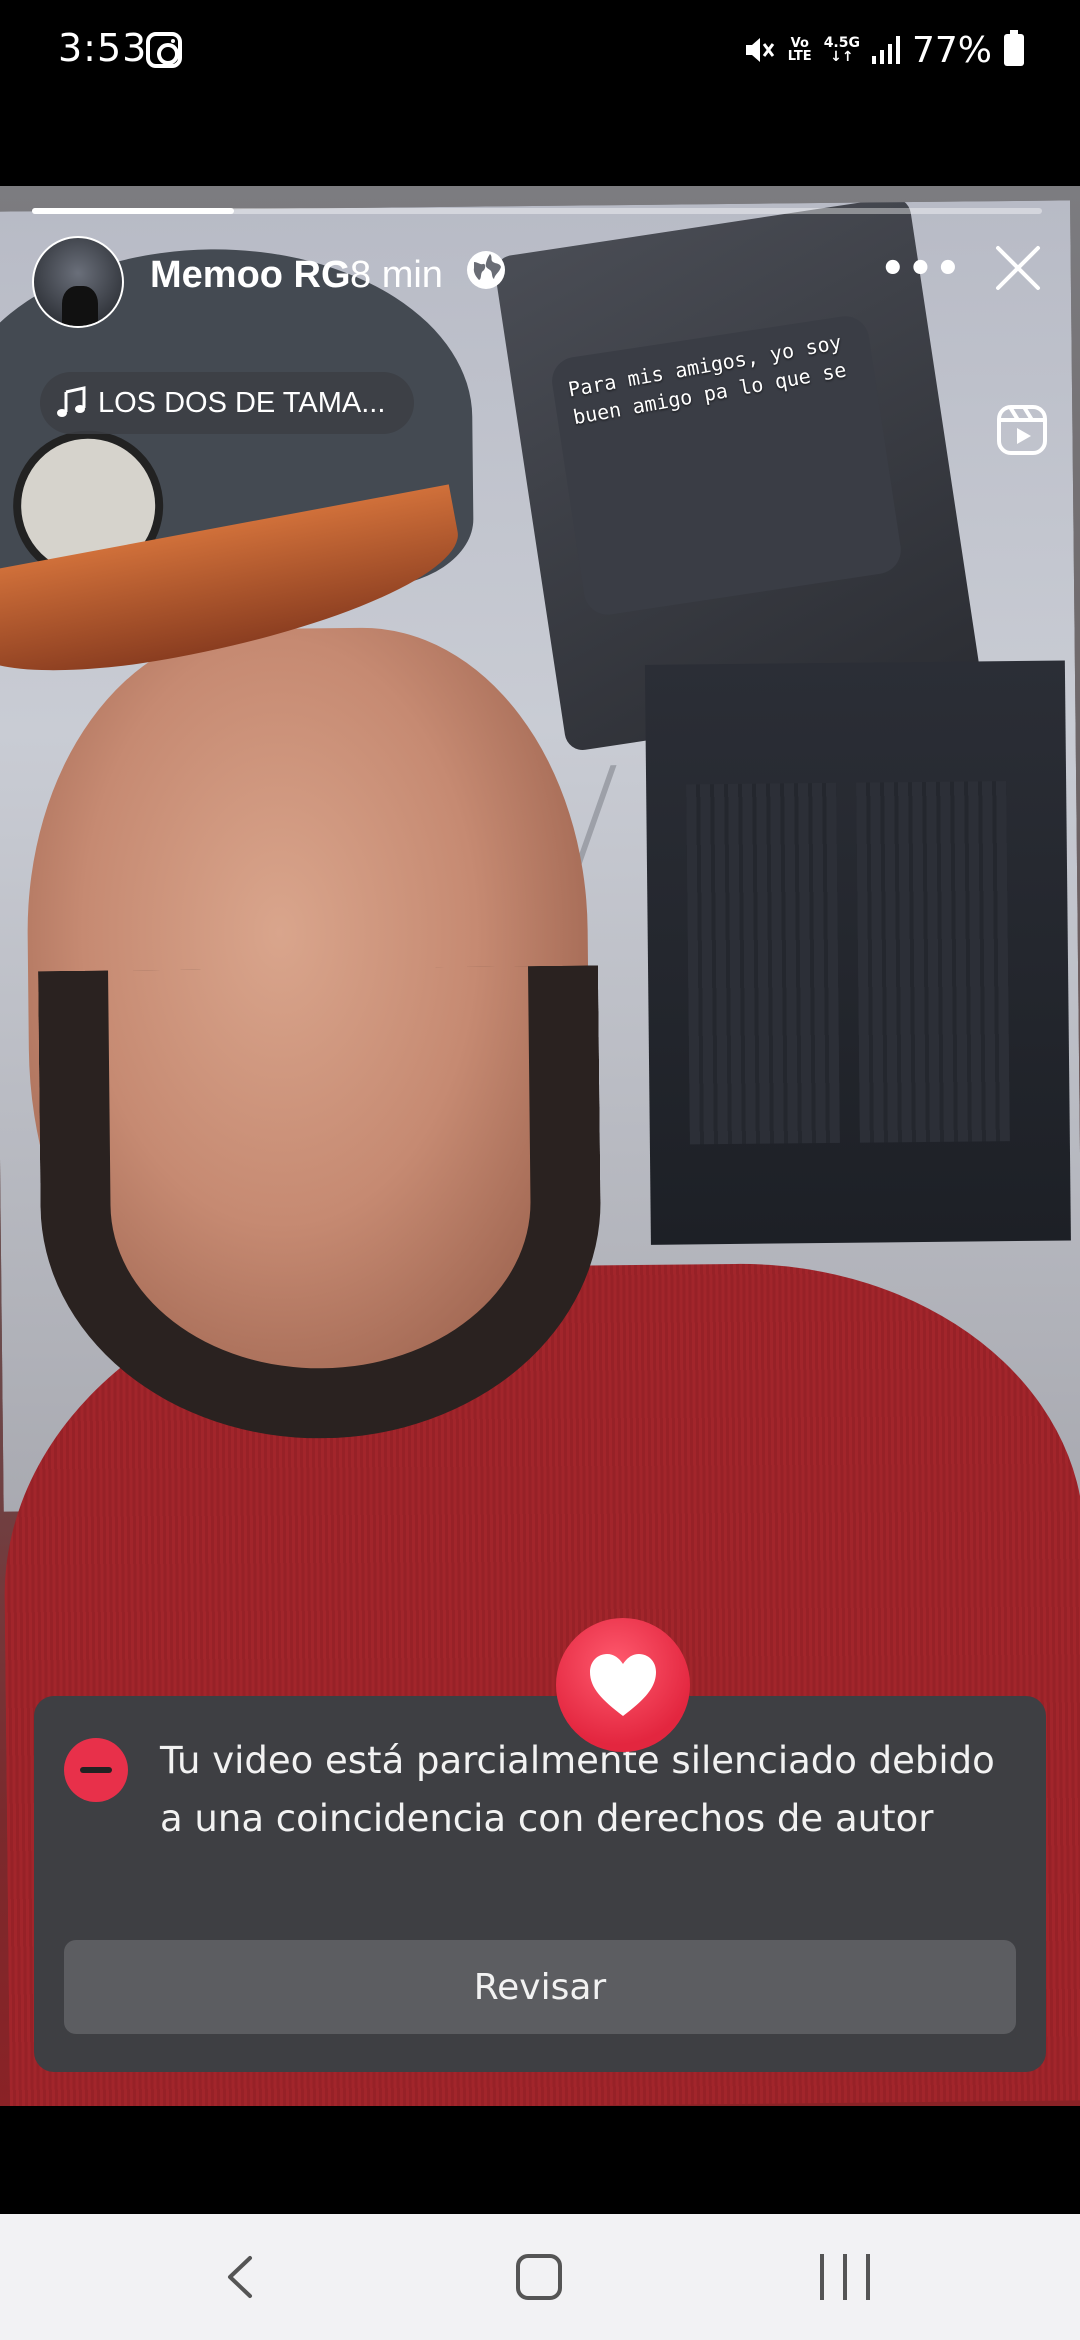 The height and width of the screenshot is (2340, 1080). What do you see at coordinates (396, 275) in the screenshot?
I see `time-ago: 8 min` at bounding box center [396, 275].